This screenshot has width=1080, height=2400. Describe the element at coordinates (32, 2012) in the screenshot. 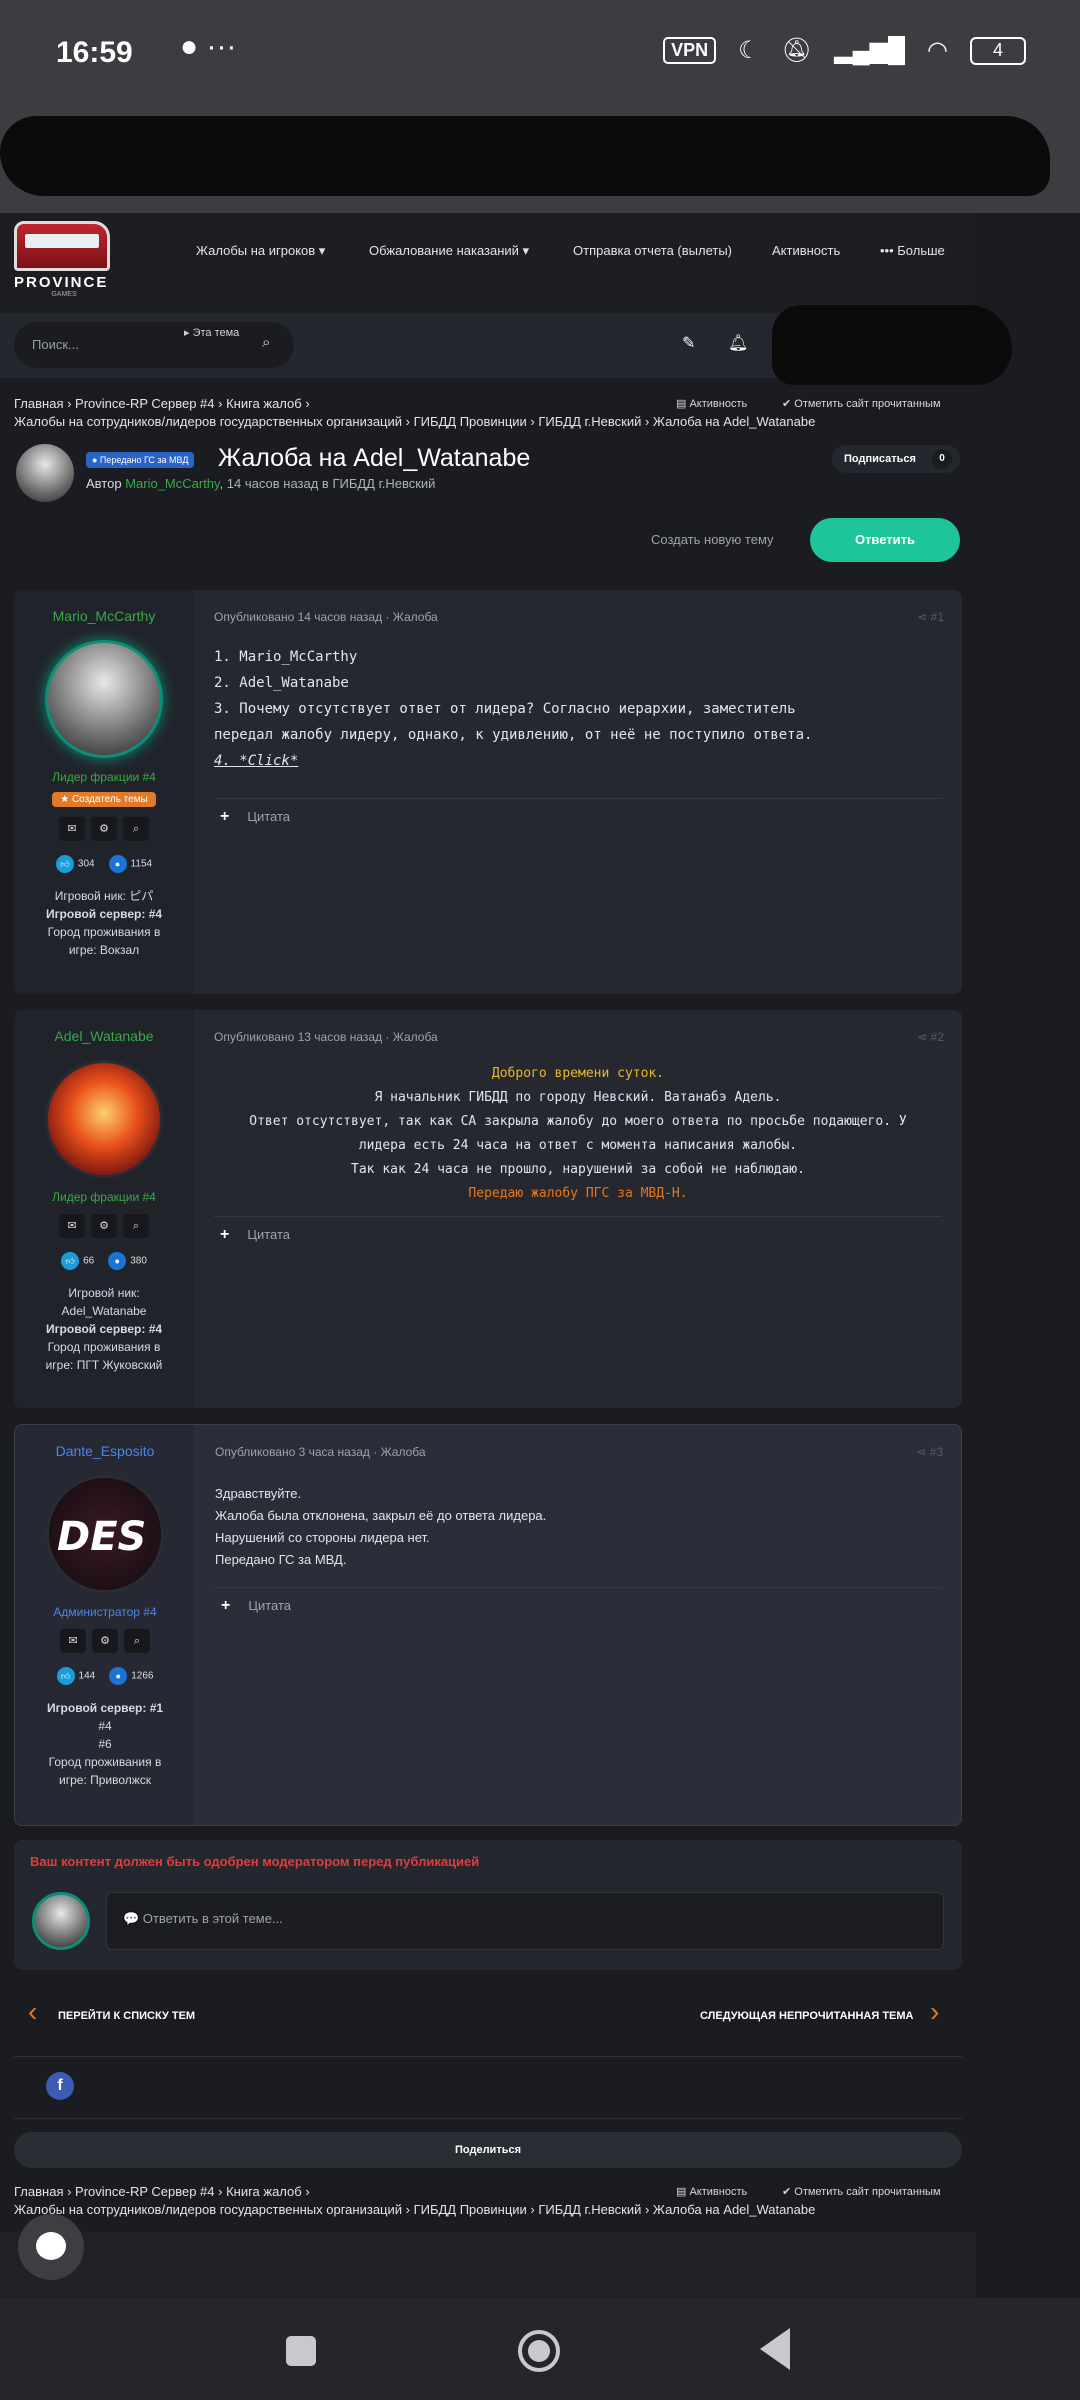

I see `chevron-left-icon: ‹` at that location.